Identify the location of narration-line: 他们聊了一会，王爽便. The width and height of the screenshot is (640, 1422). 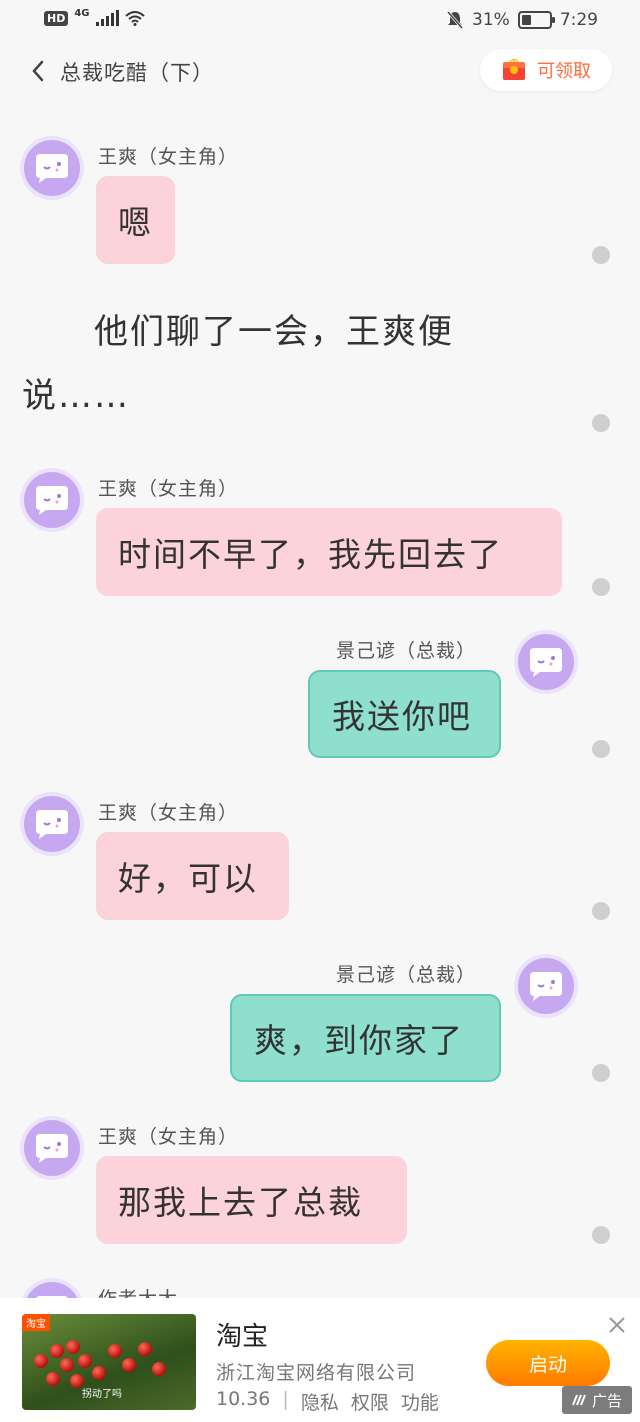
(274, 332).